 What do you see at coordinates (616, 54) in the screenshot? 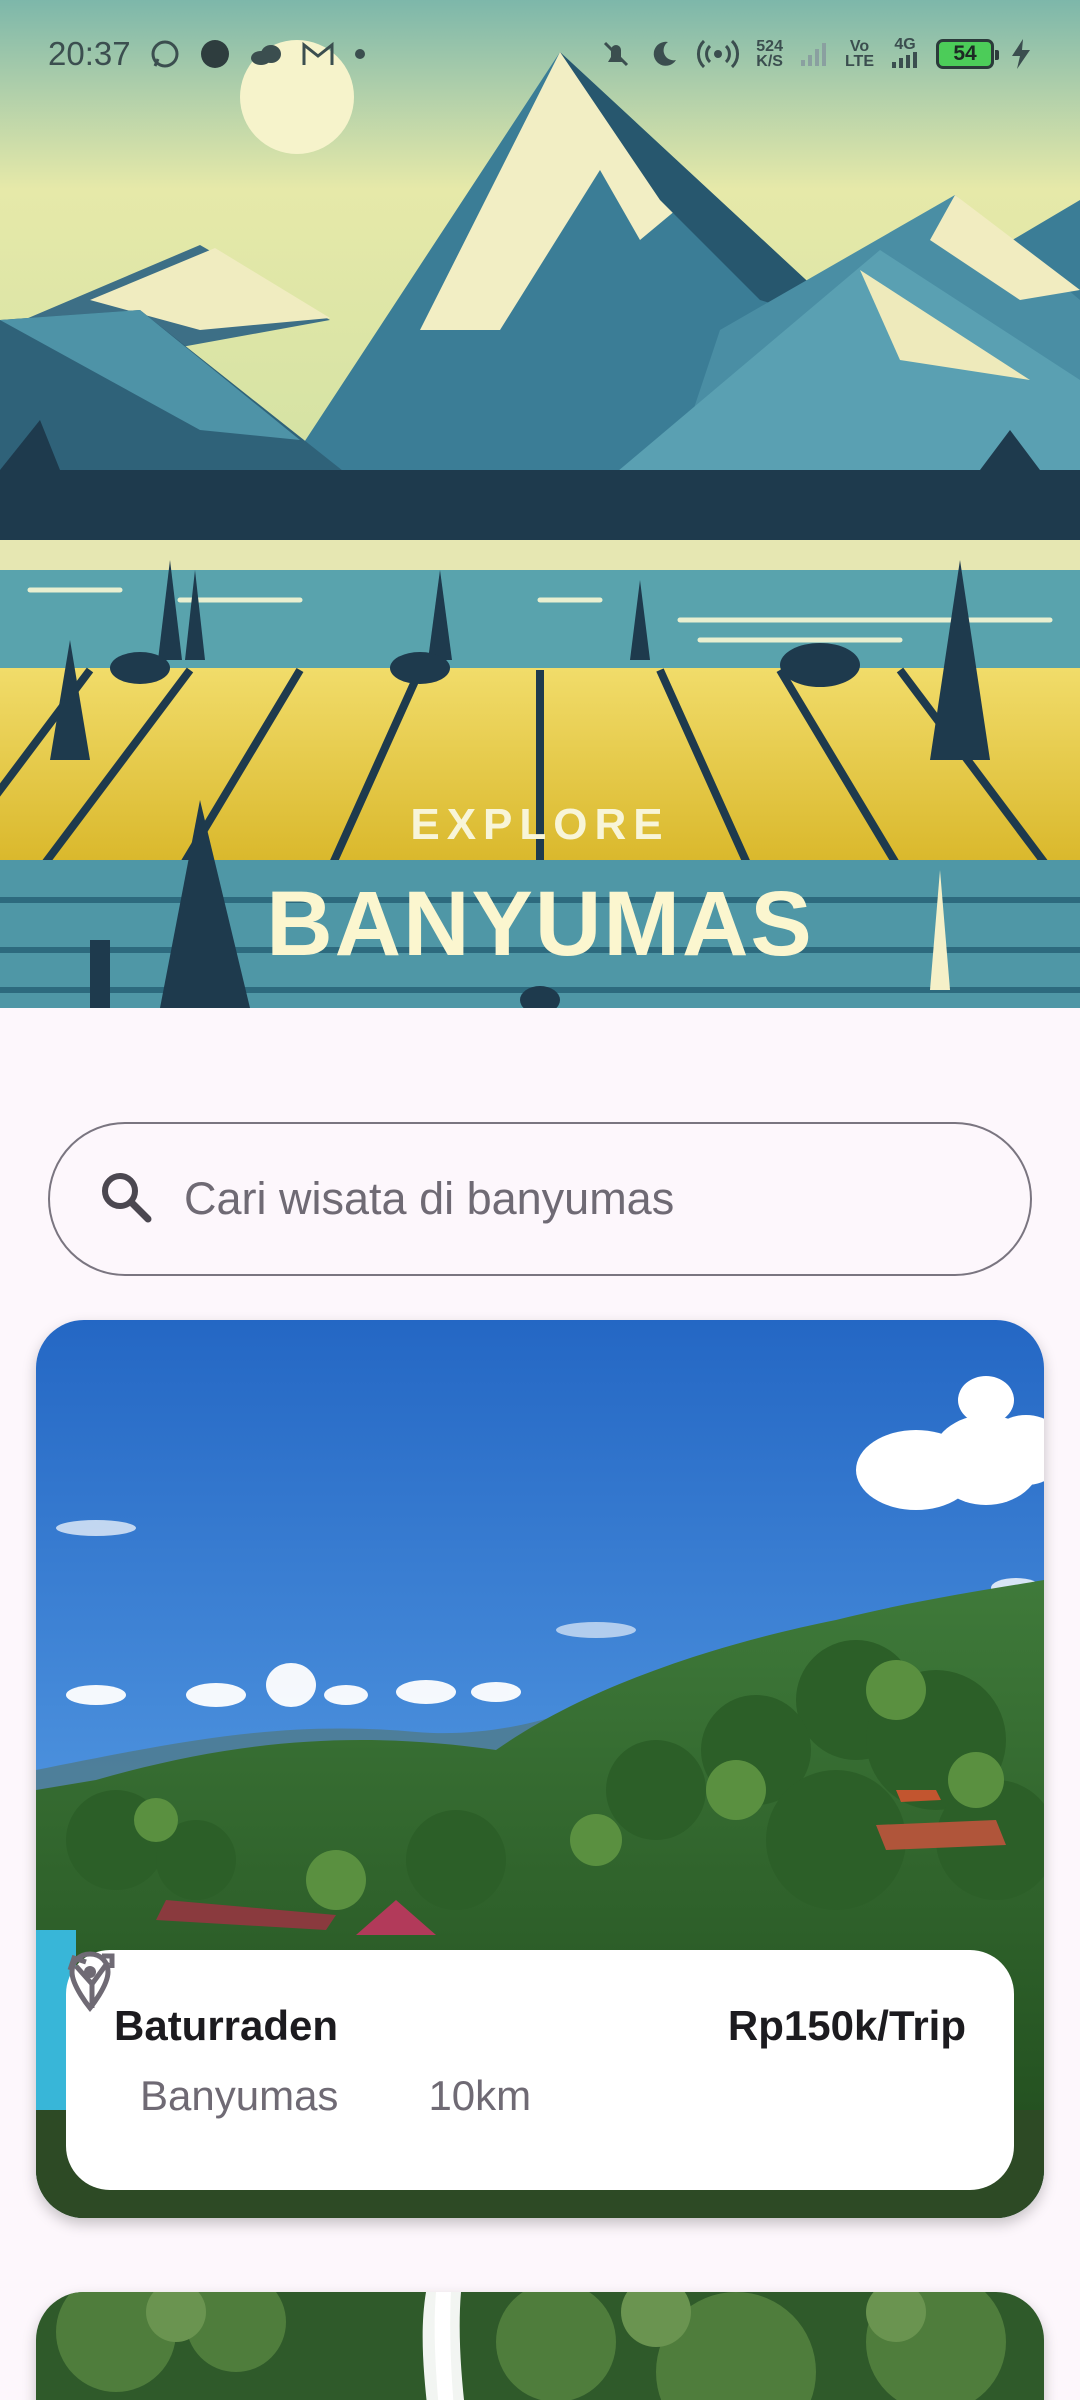
I see `mute-bell-icon` at bounding box center [616, 54].